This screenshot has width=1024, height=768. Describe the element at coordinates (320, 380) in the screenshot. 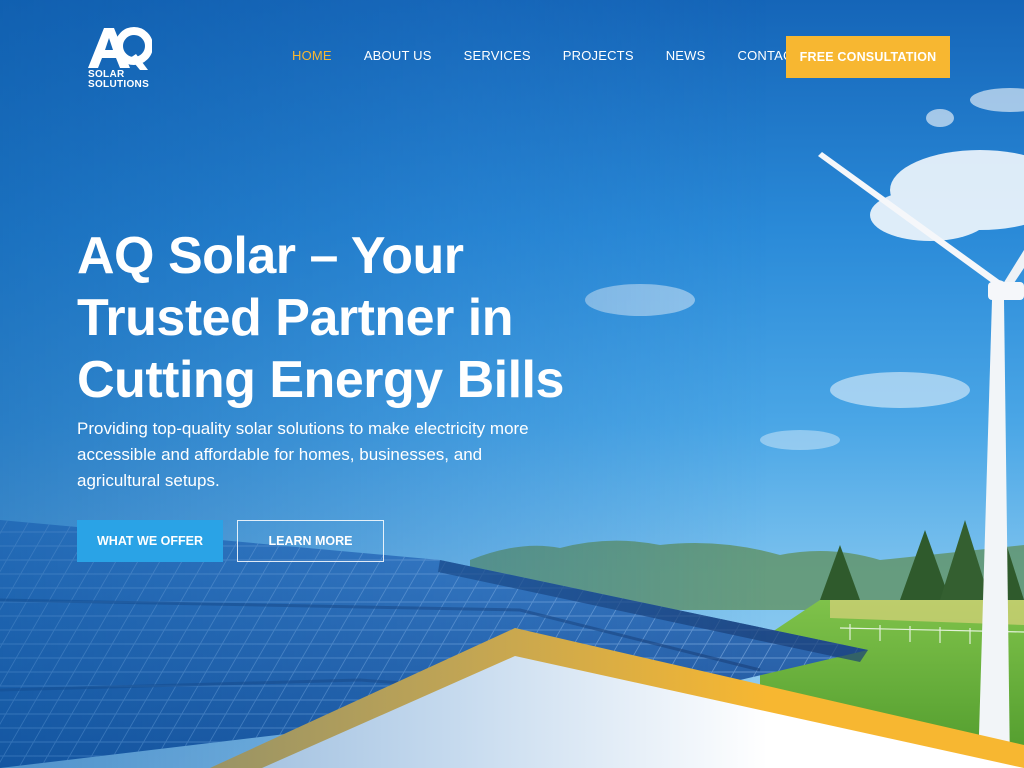

I see `hero-title-line-3: Cutting Energy Bills` at that location.